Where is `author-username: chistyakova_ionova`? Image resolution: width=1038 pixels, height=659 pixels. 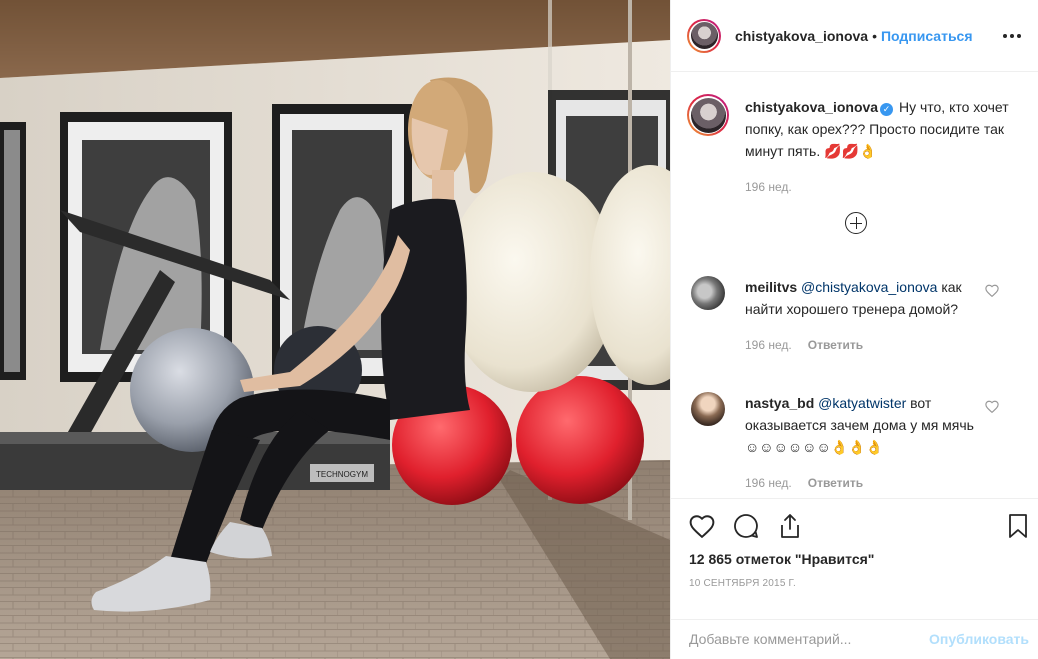
author-username: chistyakova_ionova is located at coordinates (801, 36).